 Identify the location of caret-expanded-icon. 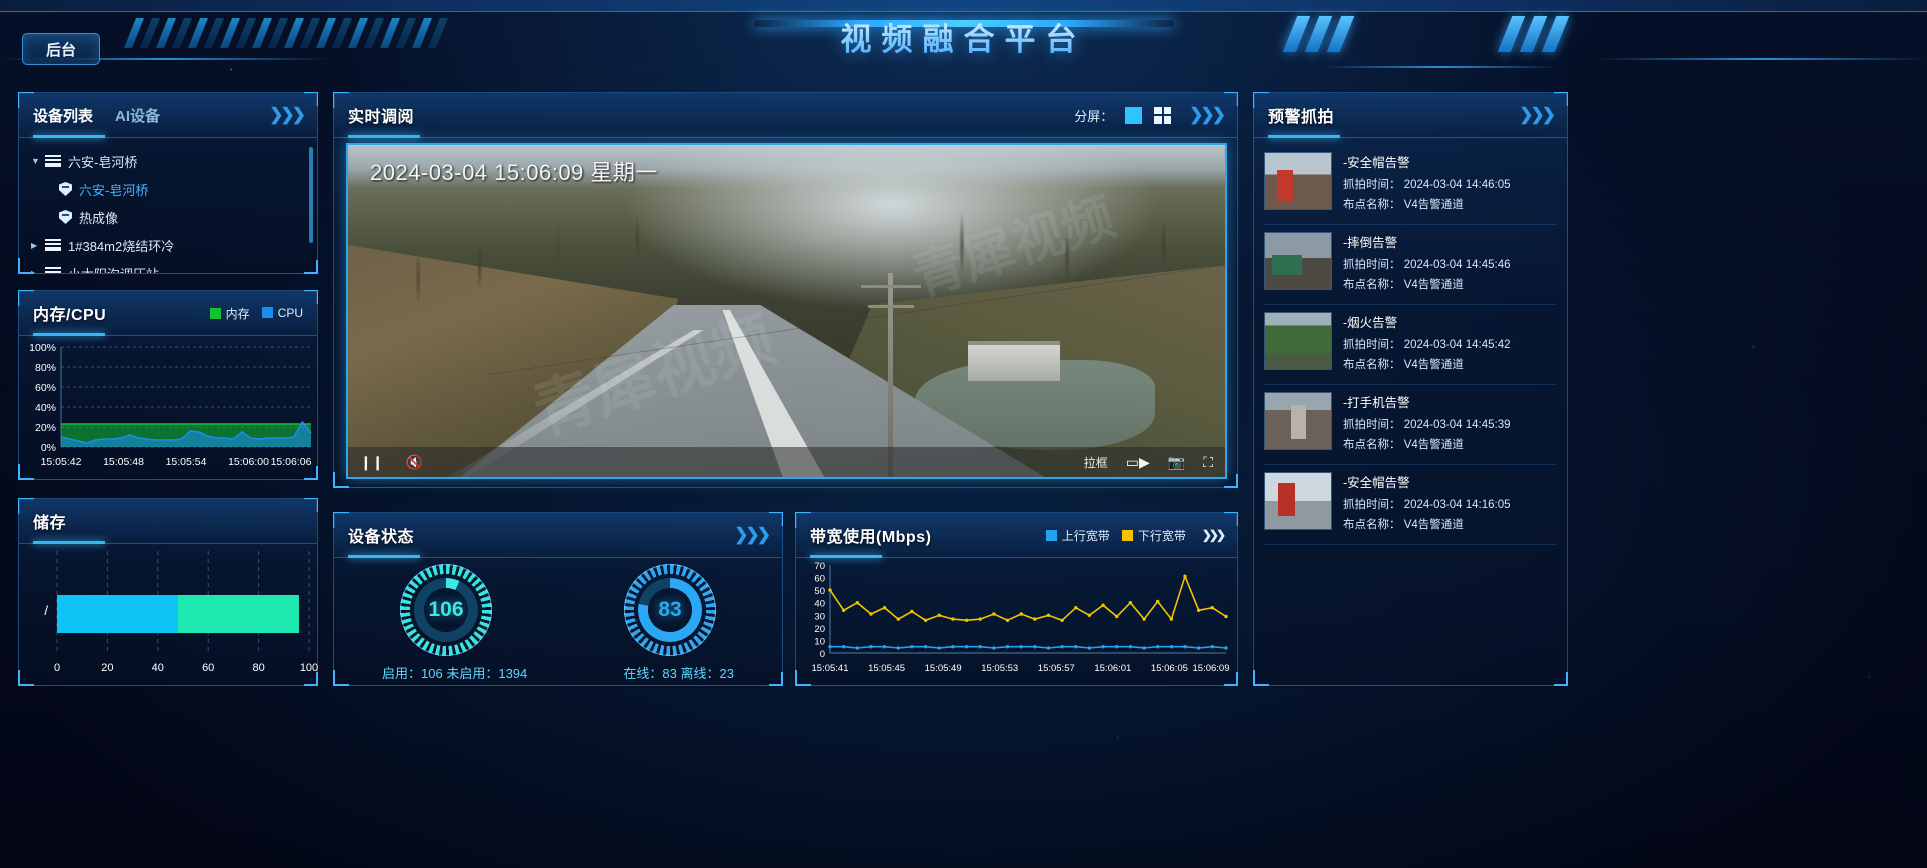
(38, 161).